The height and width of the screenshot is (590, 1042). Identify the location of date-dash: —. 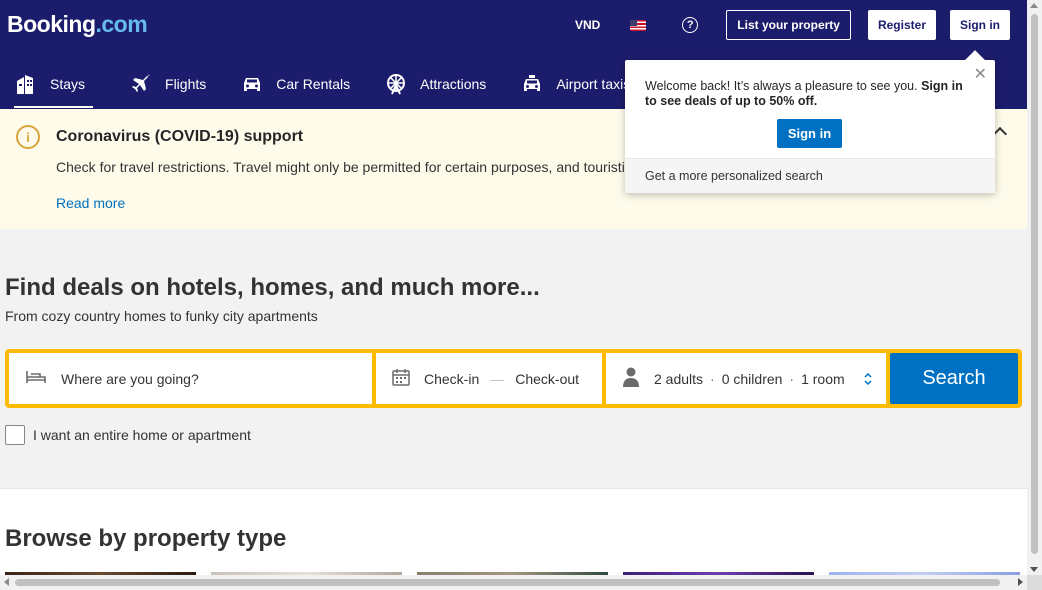
(497, 378).